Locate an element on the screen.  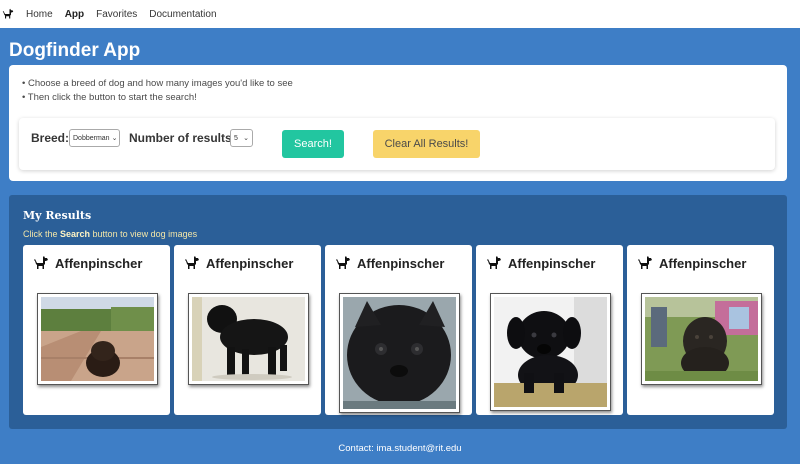
nav-link-home: Home is located at coordinates (39, 14).